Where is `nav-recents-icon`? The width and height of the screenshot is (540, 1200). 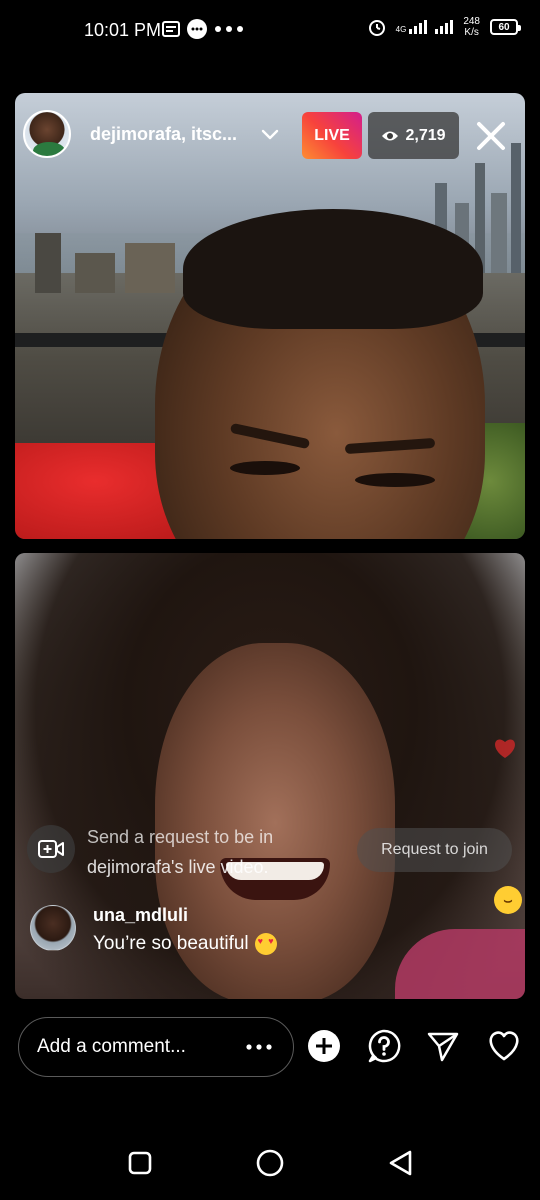
nav-recents-icon is located at coordinates (140, 1163).